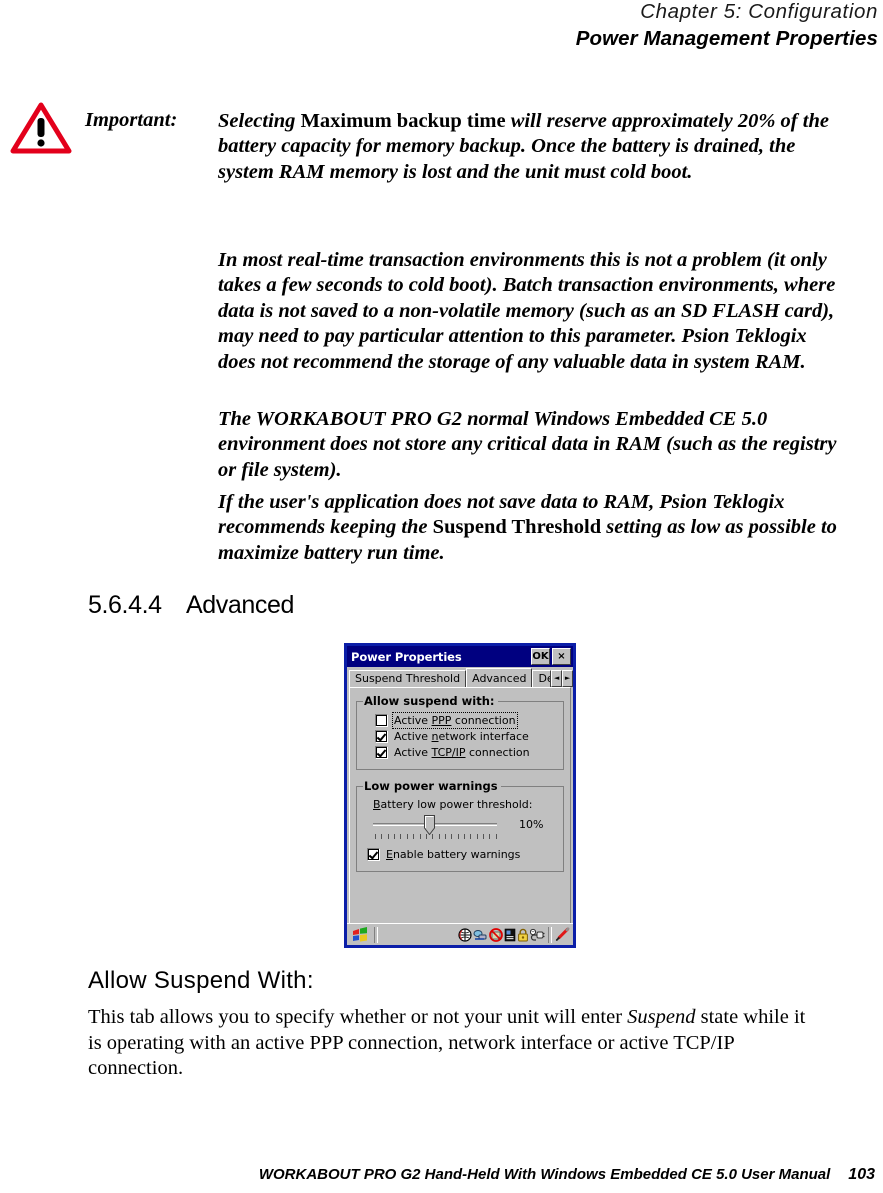 The image size is (883, 1193). I want to click on windows-start-flag-icon, so click(359, 934).